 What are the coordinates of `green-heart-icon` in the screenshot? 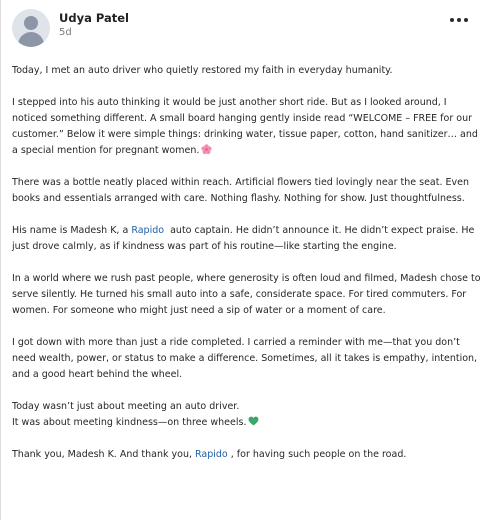 It's located at (254, 421).